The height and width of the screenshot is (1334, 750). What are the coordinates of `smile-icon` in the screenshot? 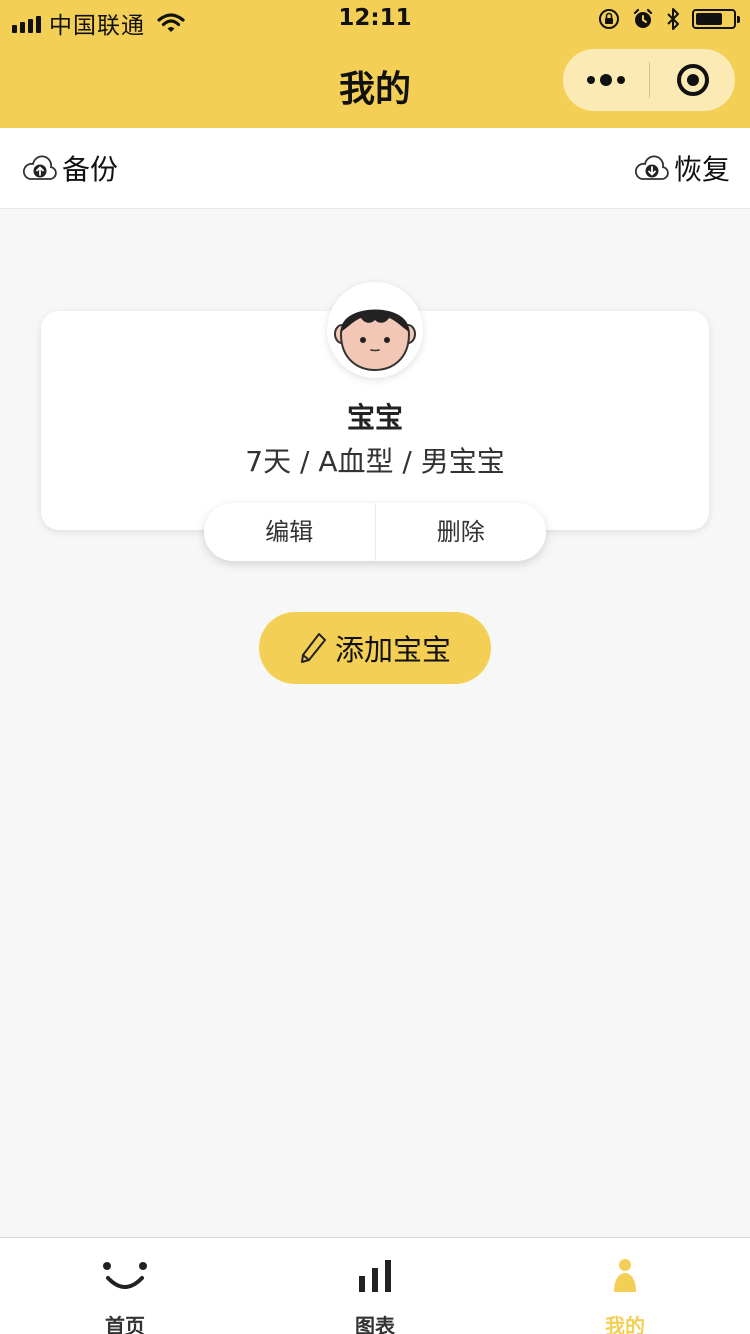 It's located at (125, 1275).